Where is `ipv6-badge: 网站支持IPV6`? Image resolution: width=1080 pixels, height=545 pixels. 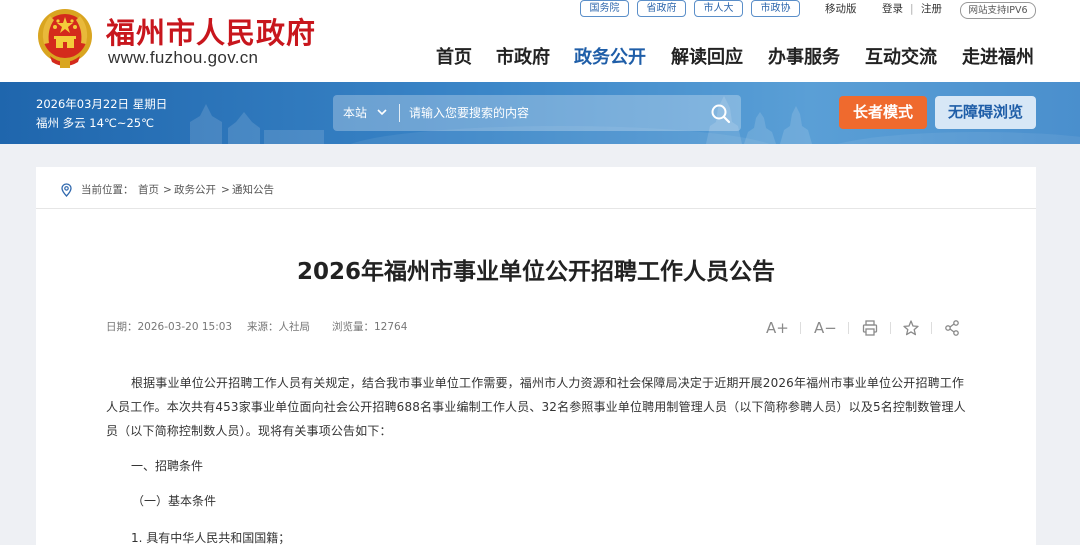 ipv6-badge: 网站支持IPV6 is located at coordinates (998, 10).